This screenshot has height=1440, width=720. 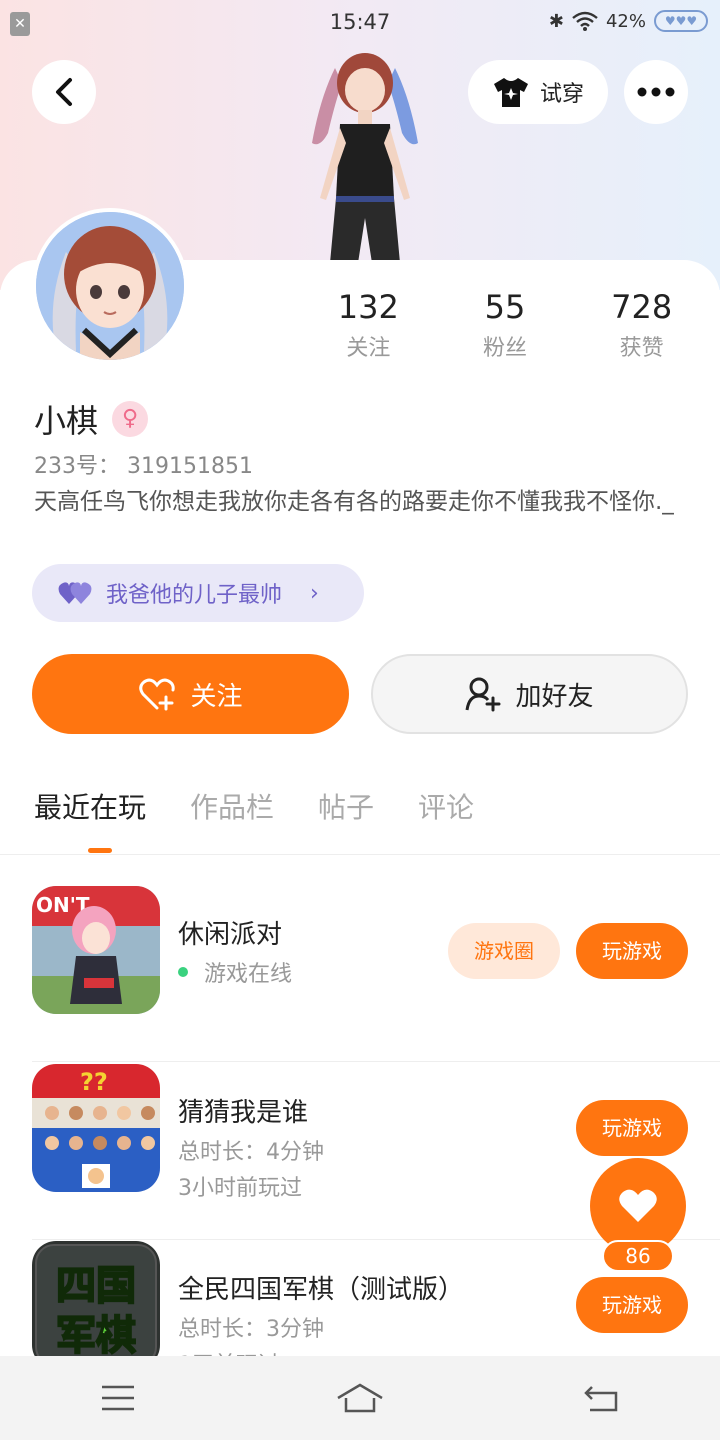 I want to click on avatar, so click(x=110, y=286).